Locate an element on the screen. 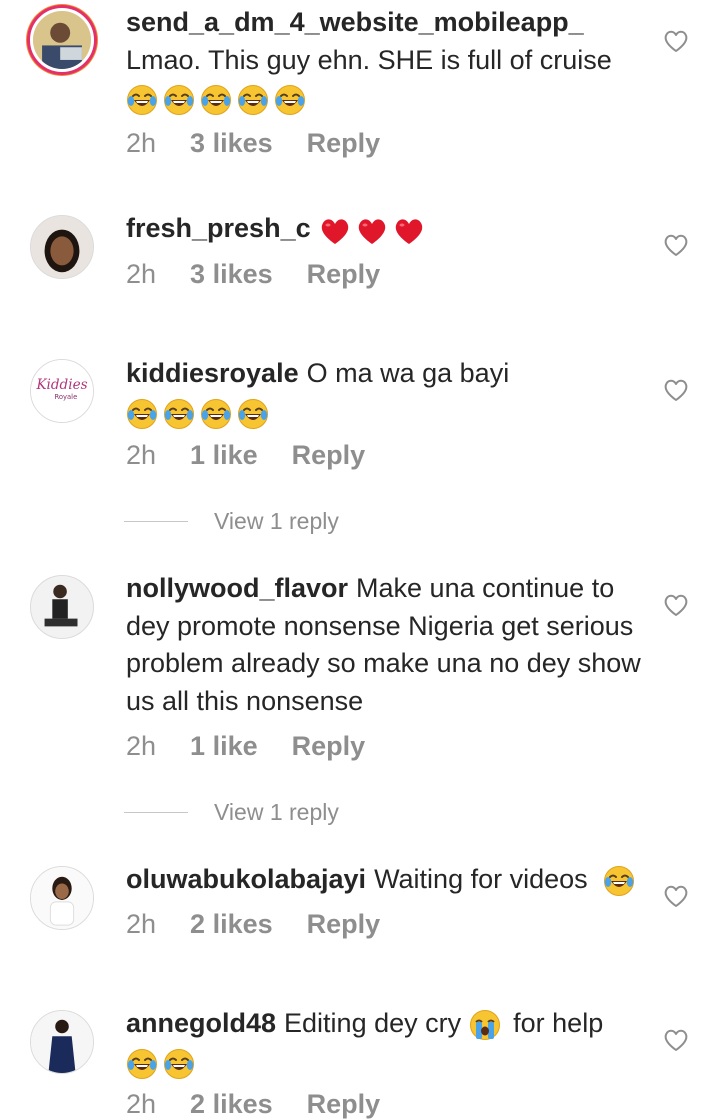  comment-text: annegold48 Editing dey cry for help is located at coordinates (386, 1043).